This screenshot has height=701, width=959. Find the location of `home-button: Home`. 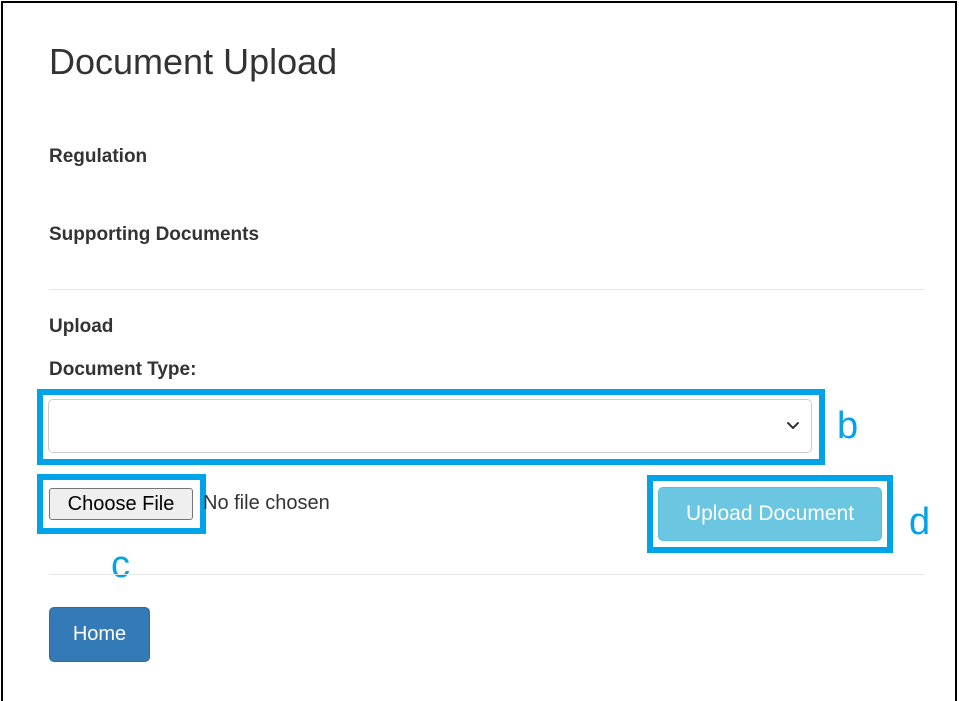

home-button: Home is located at coordinates (99, 634).